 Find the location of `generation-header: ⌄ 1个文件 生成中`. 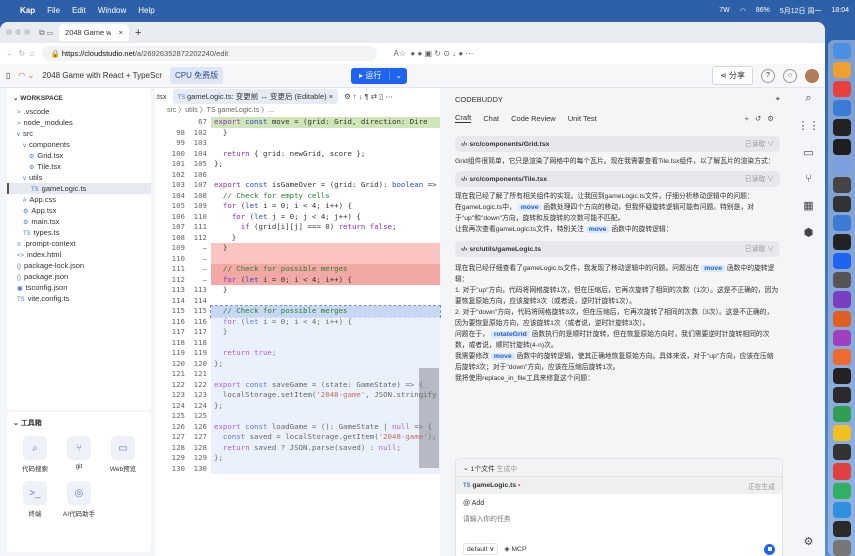

generation-header: ⌄ 1个文件 生成中 is located at coordinates (619, 468).